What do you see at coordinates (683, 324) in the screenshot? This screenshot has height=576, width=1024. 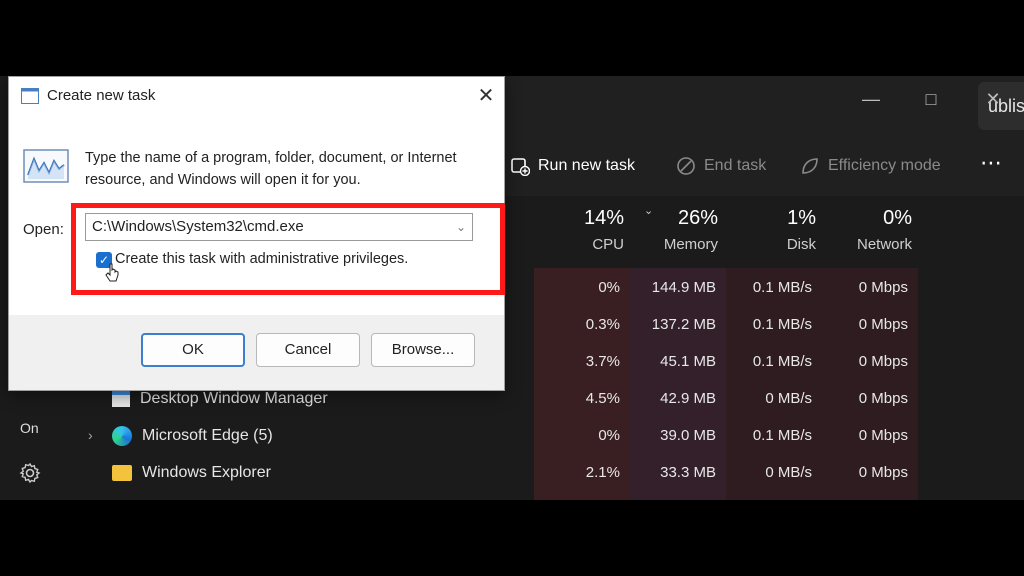 I see `memory-cell: 137.2 MB` at bounding box center [683, 324].